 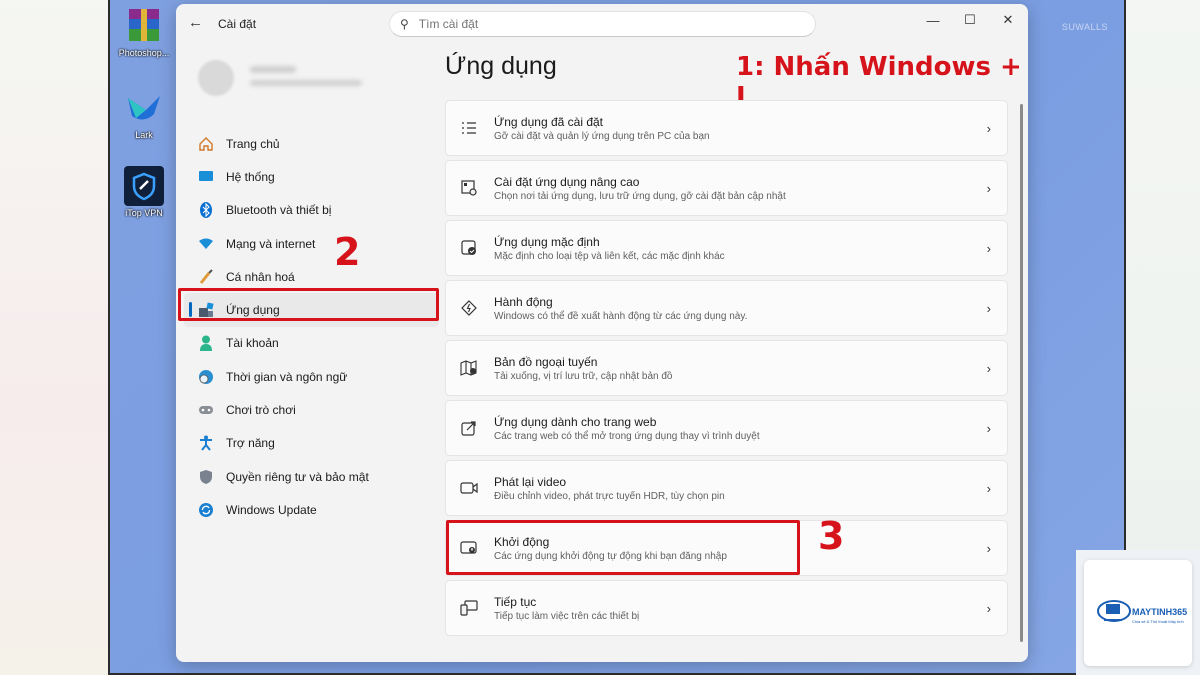 What do you see at coordinates (469, 488) in the screenshot?
I see `video-icon` at bounding box center [469, 488].